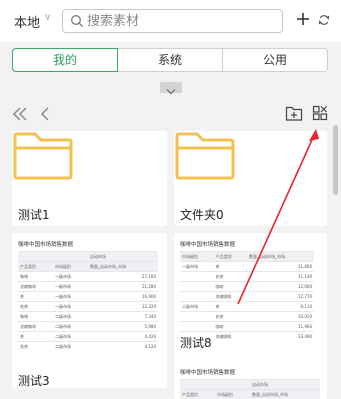  What do you see at coordinates (123, 316) in the screenshot?
I see `table-cell: 7,340` at bounding box center [123, 316].